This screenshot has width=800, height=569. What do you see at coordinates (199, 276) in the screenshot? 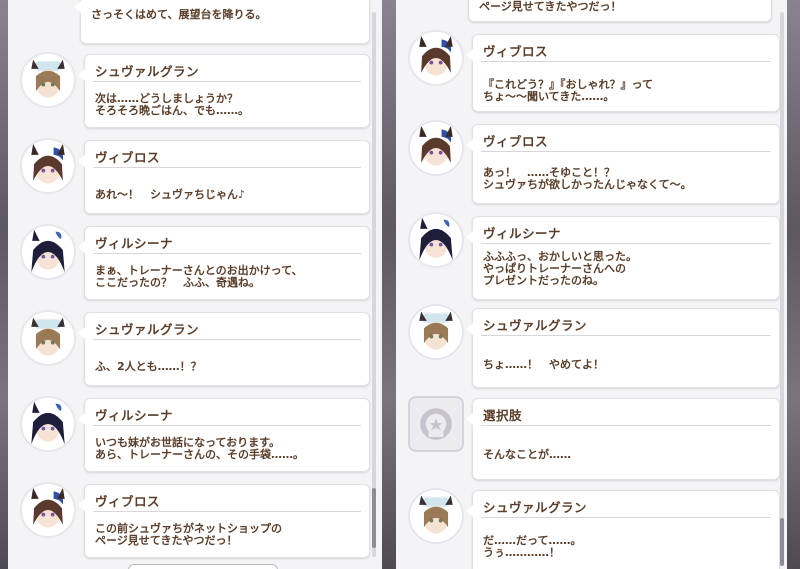
I see `message-text: まぁ、トレーナーさんとのお出かけって、 ここだったの？ ふふ、奇遇ね。` at bounding box center [199, 276].